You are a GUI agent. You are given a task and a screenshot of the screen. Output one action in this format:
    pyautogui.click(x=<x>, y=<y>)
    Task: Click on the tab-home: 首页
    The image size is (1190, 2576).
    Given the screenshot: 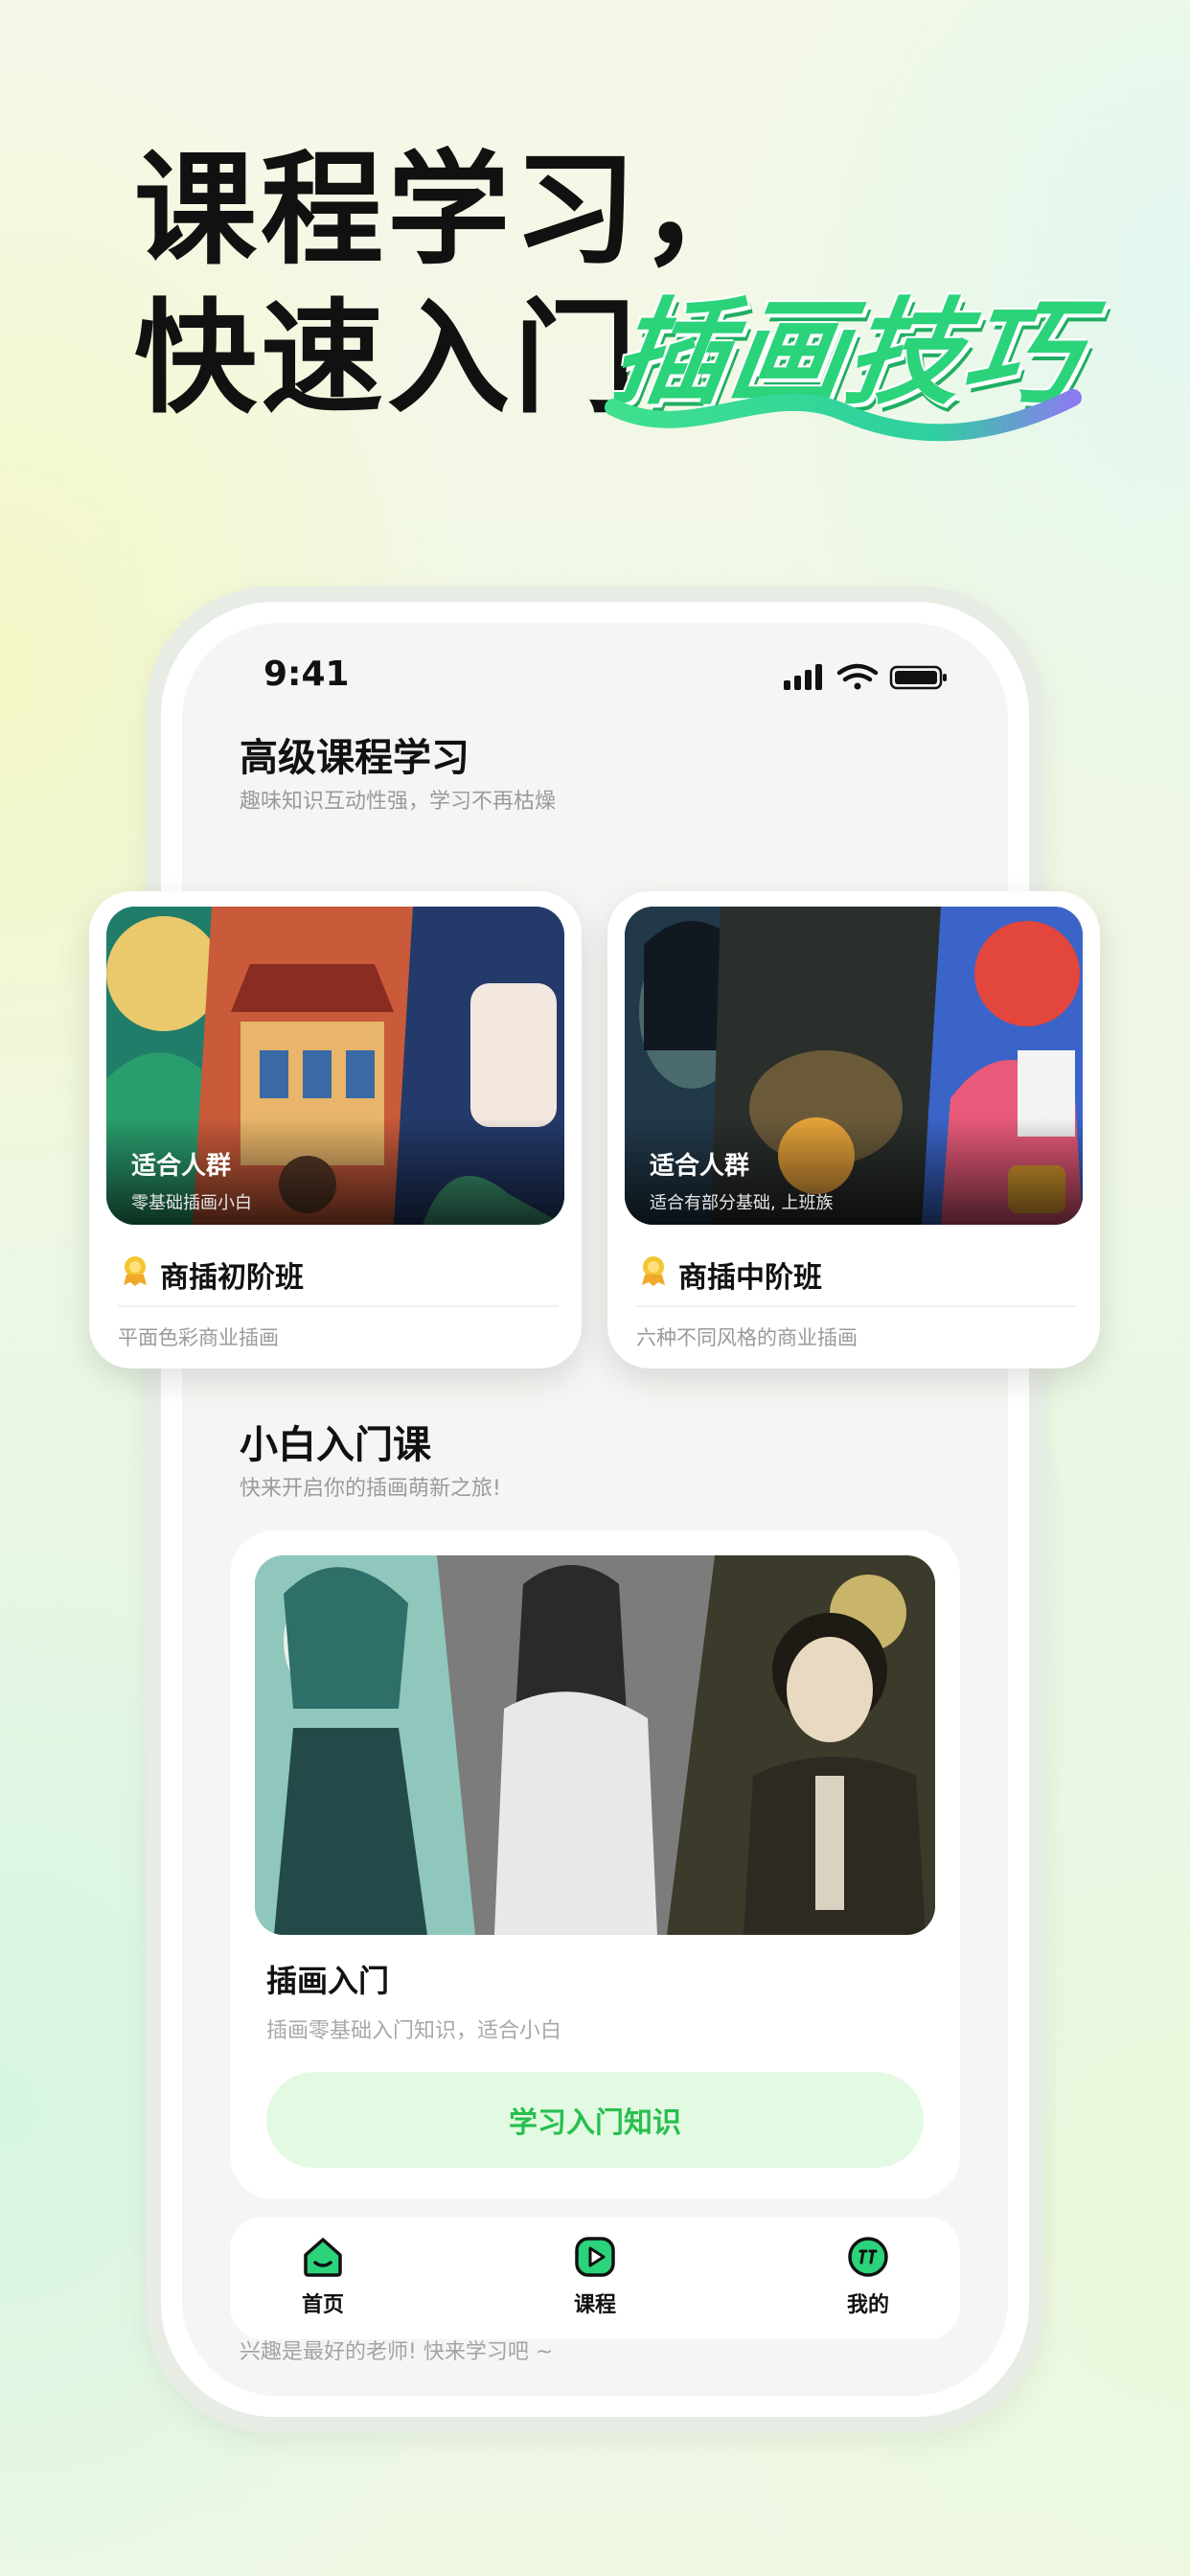 What is the action you would take?
    pyautogui.click(x=323, y=2276)
    